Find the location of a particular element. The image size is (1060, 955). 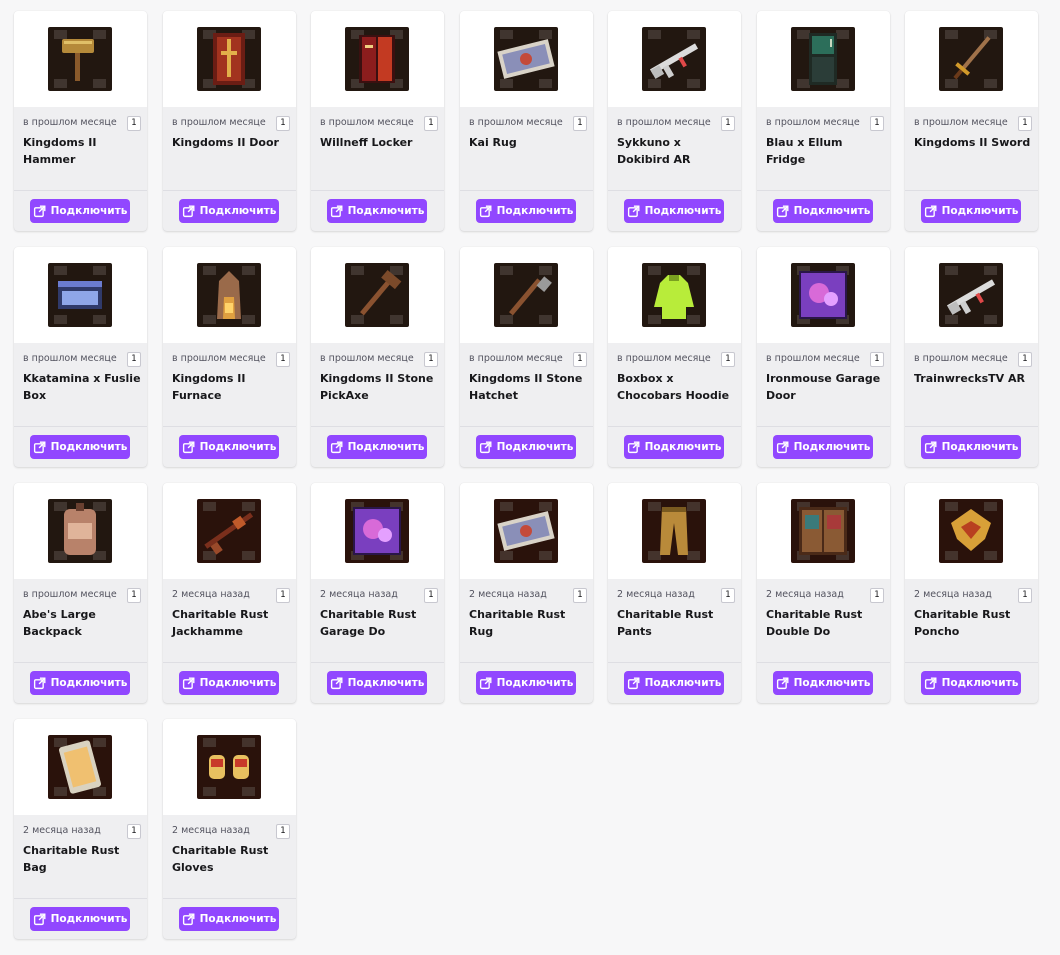

item-title: Kai Rug is located at coordinates (493, 142).